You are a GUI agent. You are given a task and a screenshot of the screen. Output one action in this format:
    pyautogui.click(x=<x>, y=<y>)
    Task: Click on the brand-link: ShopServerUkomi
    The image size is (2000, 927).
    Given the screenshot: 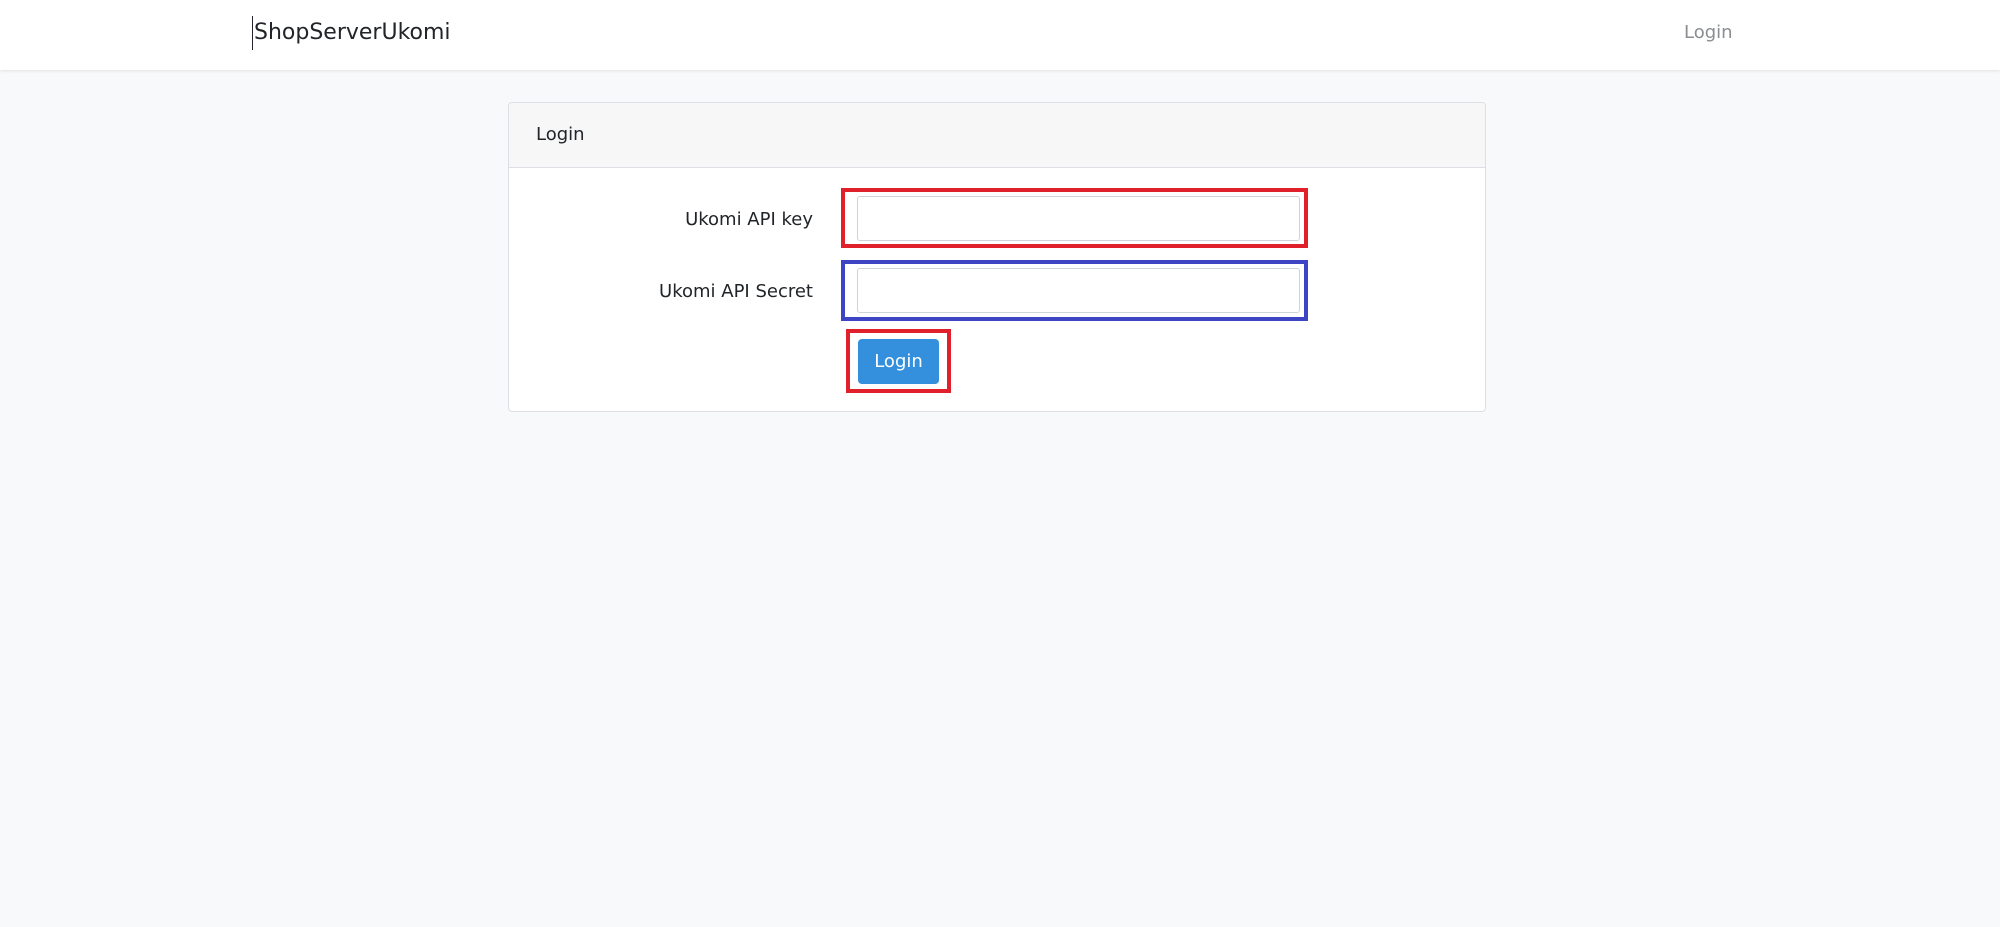 What is the action you would take?
    pyautogui.click(x=351, y=33)
    